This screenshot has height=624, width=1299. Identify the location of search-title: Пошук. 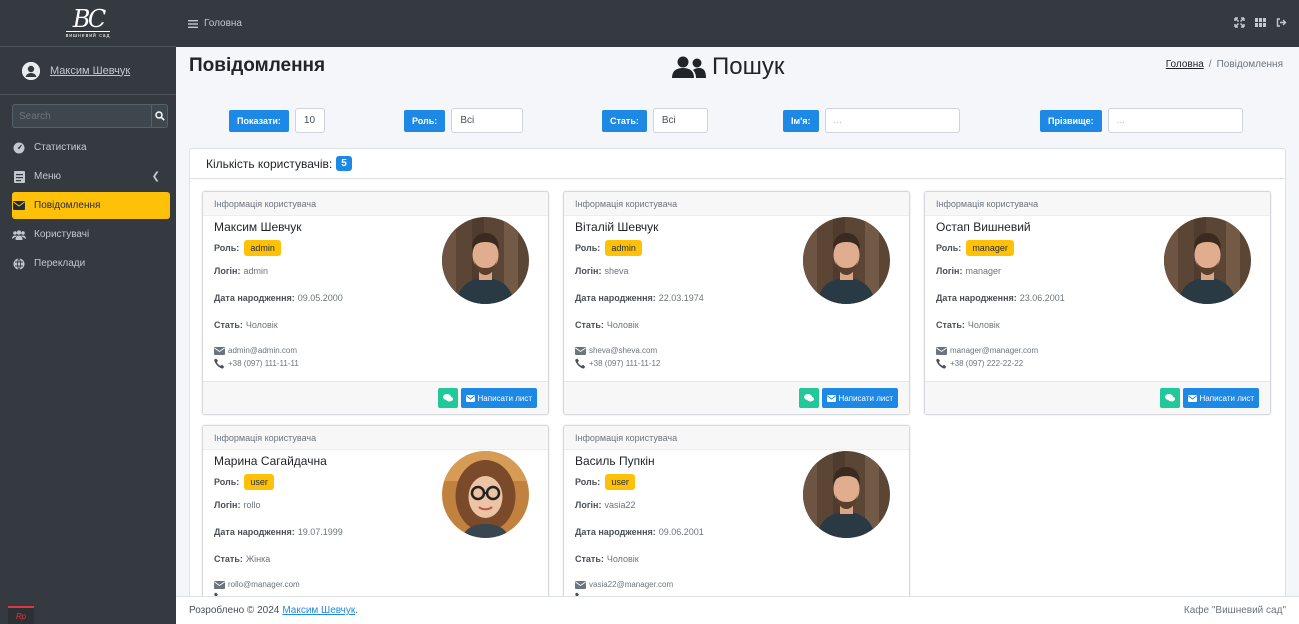
(728, 67).